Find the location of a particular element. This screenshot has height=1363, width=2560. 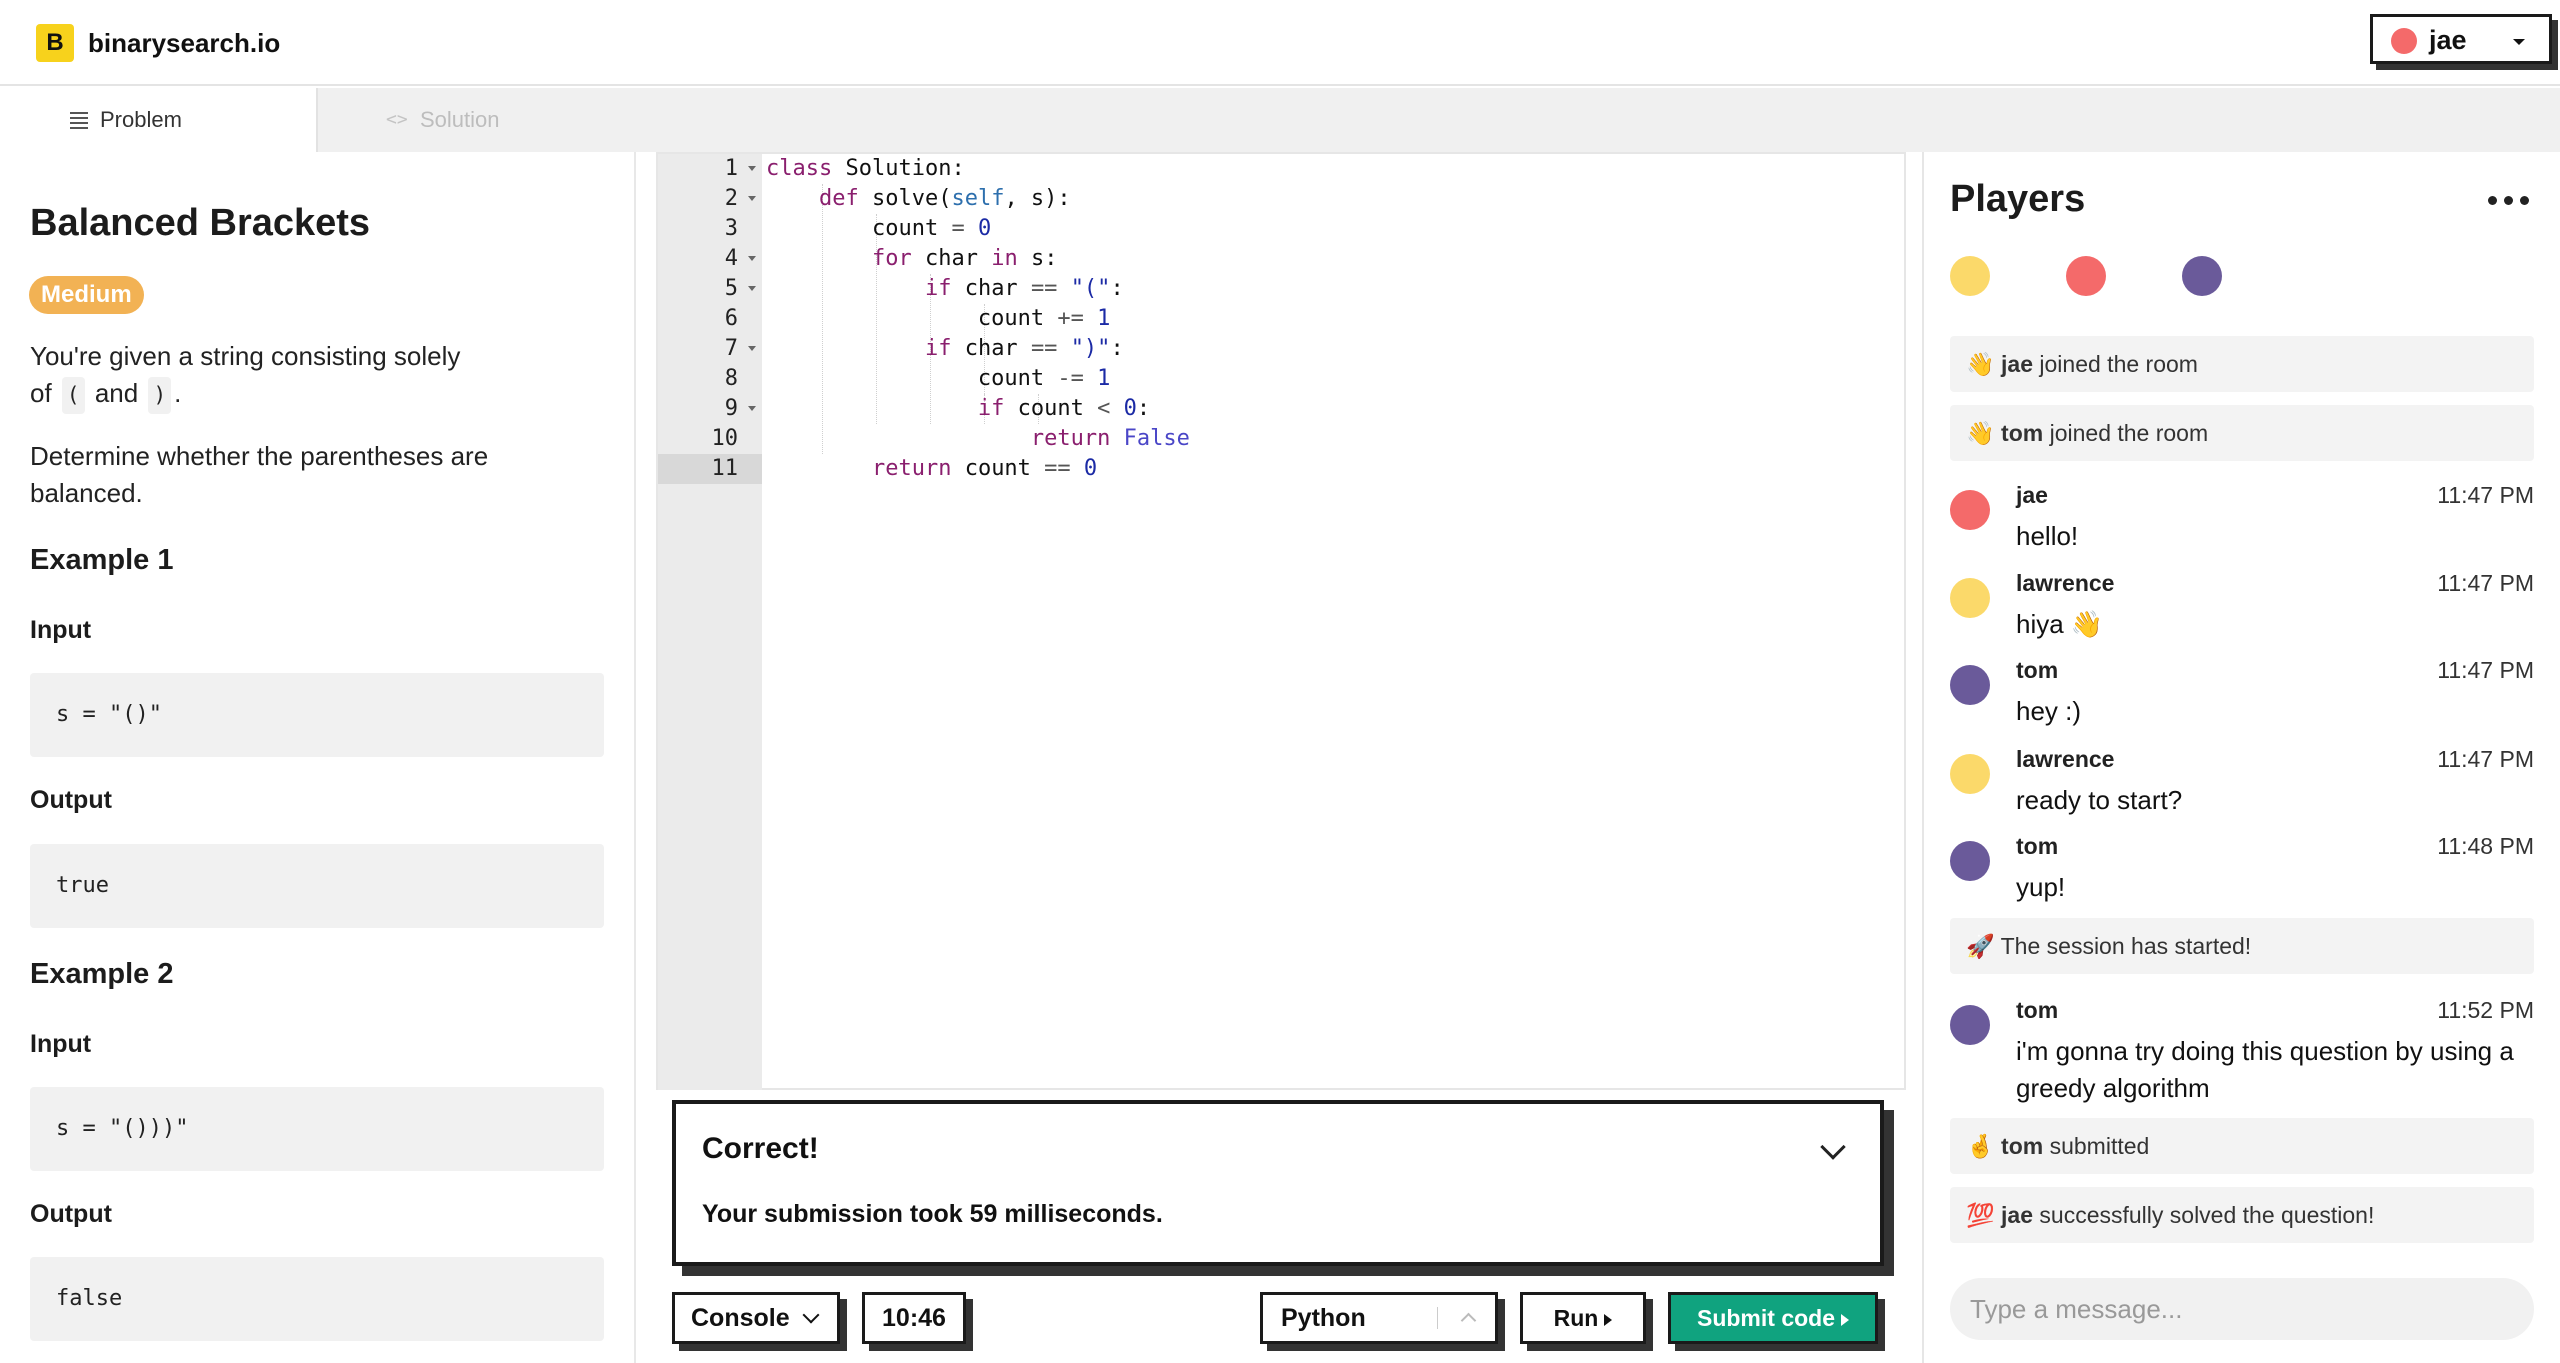

language-select: Python is located at coordinates (1379, 1318).